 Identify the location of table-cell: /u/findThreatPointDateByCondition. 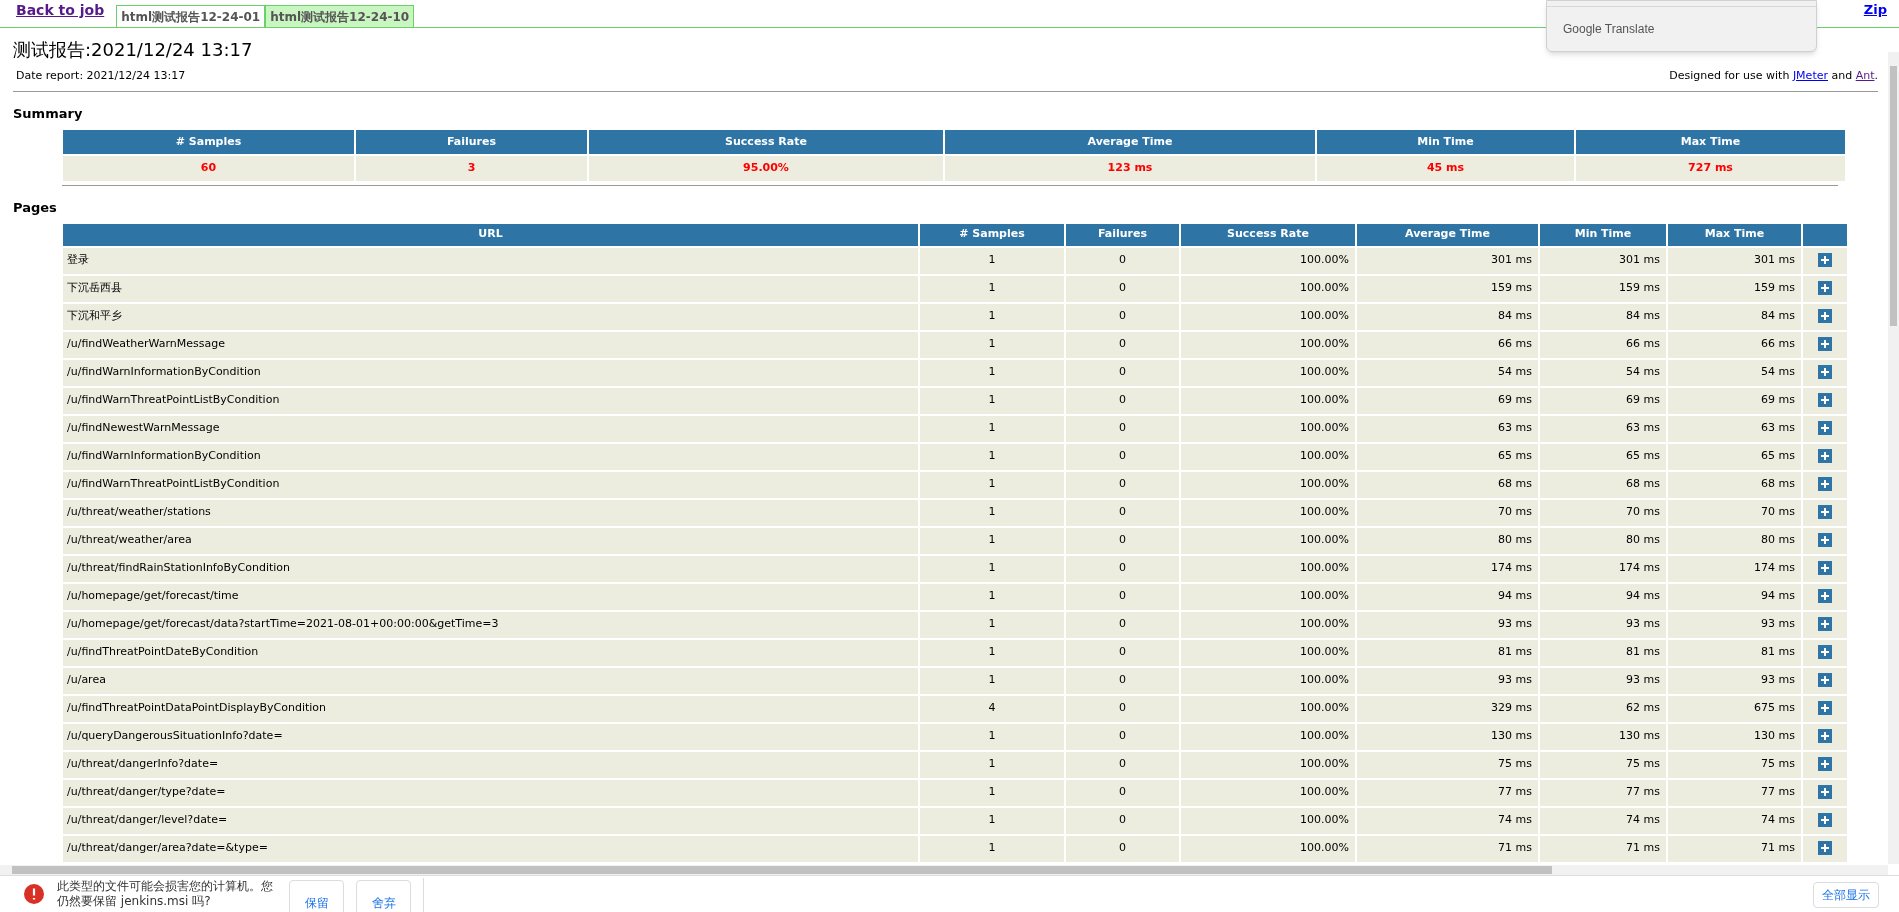
(490, 652).